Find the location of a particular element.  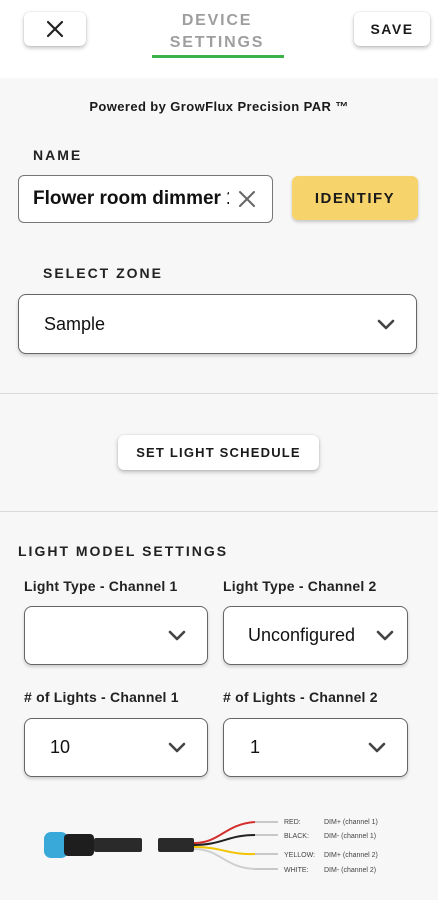

wire-red-signal-label: DIM+ (channel 1) is located at coordinates (351, 822).